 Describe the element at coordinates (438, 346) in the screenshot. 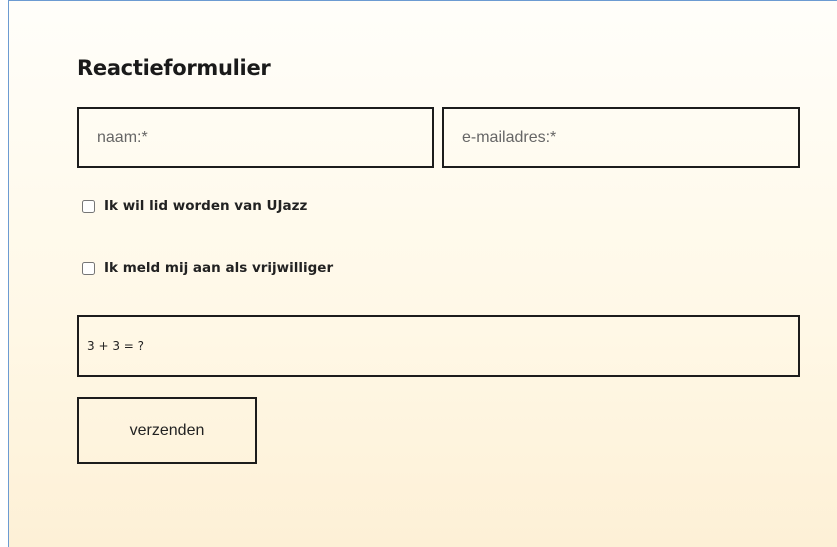

I see `captcha-field` at that location.